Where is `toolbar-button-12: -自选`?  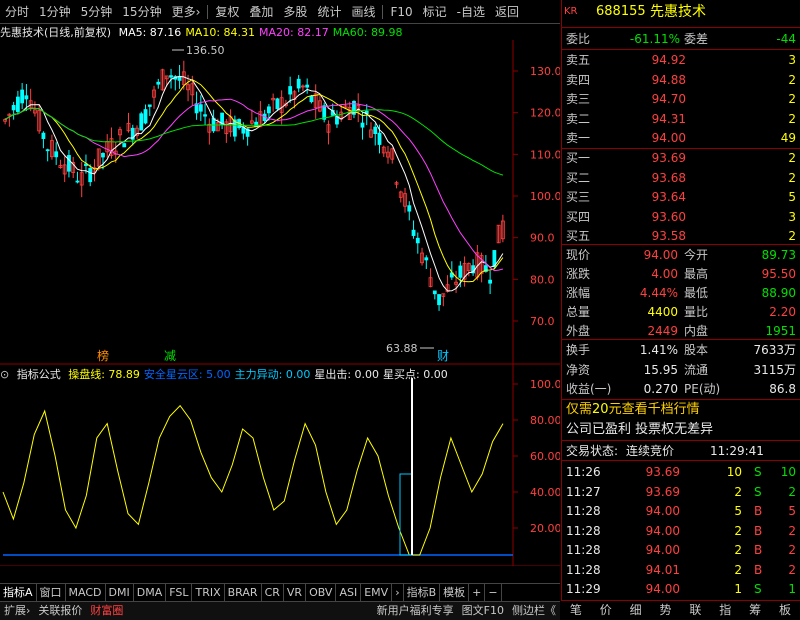 toolbar-button-12: -自选 is located at coordinates (471, 12).